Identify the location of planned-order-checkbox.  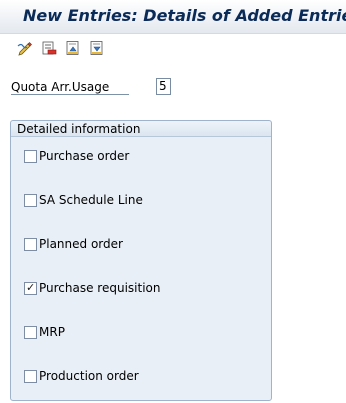
(30, 244).